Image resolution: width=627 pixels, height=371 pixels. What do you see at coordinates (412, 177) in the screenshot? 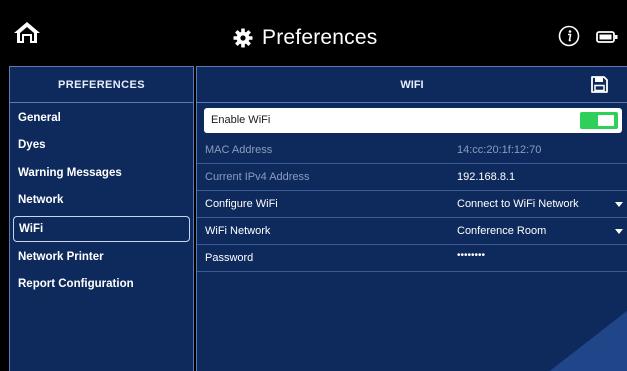
I see `ipv4-address-row: Current IPv4 Address 192.168.8.1` at bounding box center [412, 177].